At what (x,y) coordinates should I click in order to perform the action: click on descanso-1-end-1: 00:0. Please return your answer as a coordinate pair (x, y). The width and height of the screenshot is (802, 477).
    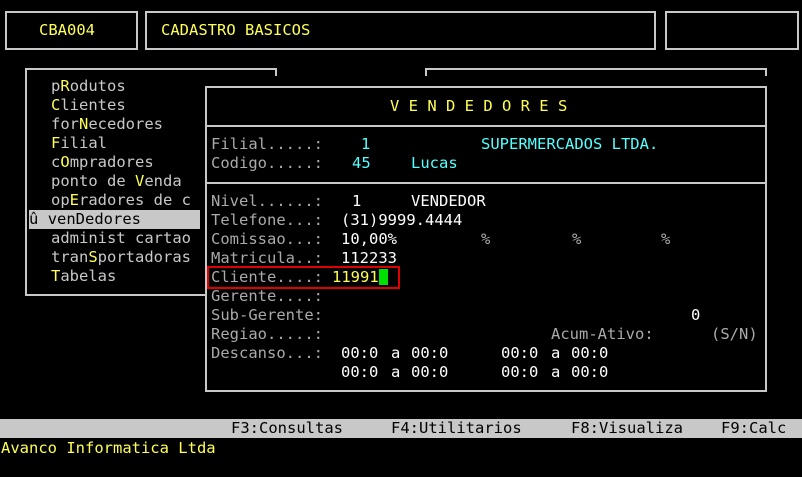
    Looking at the image, I should click on (429, 353).